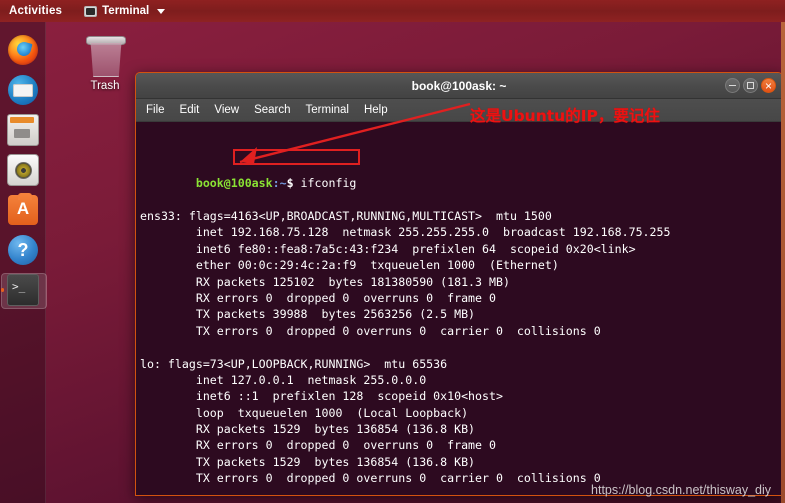 The width and height of the screenshot is (785, 503). I want to click on dock-item-files, so click(23, 130).